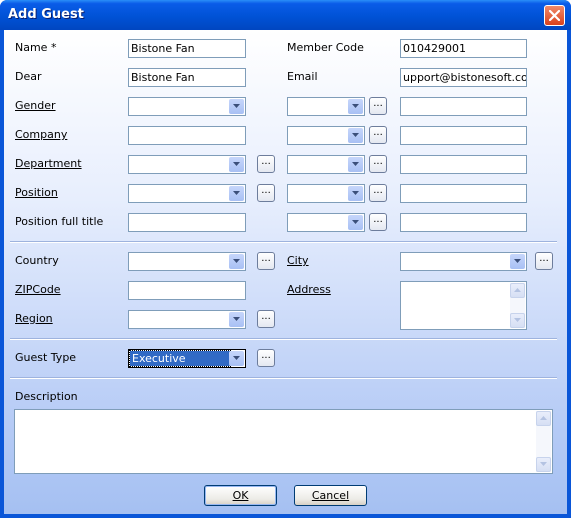 This screenshot has height=518, width=571. Describe the element at coordinates (326, 135) in the screenshot. I see `company-extra-combo` at that location.